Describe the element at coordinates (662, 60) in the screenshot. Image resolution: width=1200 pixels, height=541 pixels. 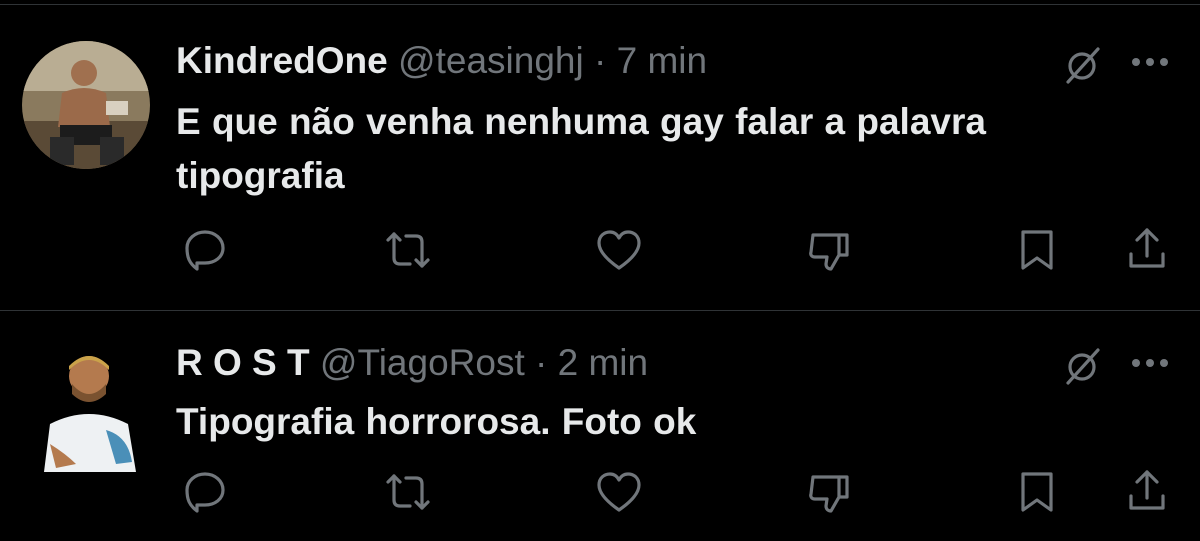
I see `timestamp: 7 min` at that location.